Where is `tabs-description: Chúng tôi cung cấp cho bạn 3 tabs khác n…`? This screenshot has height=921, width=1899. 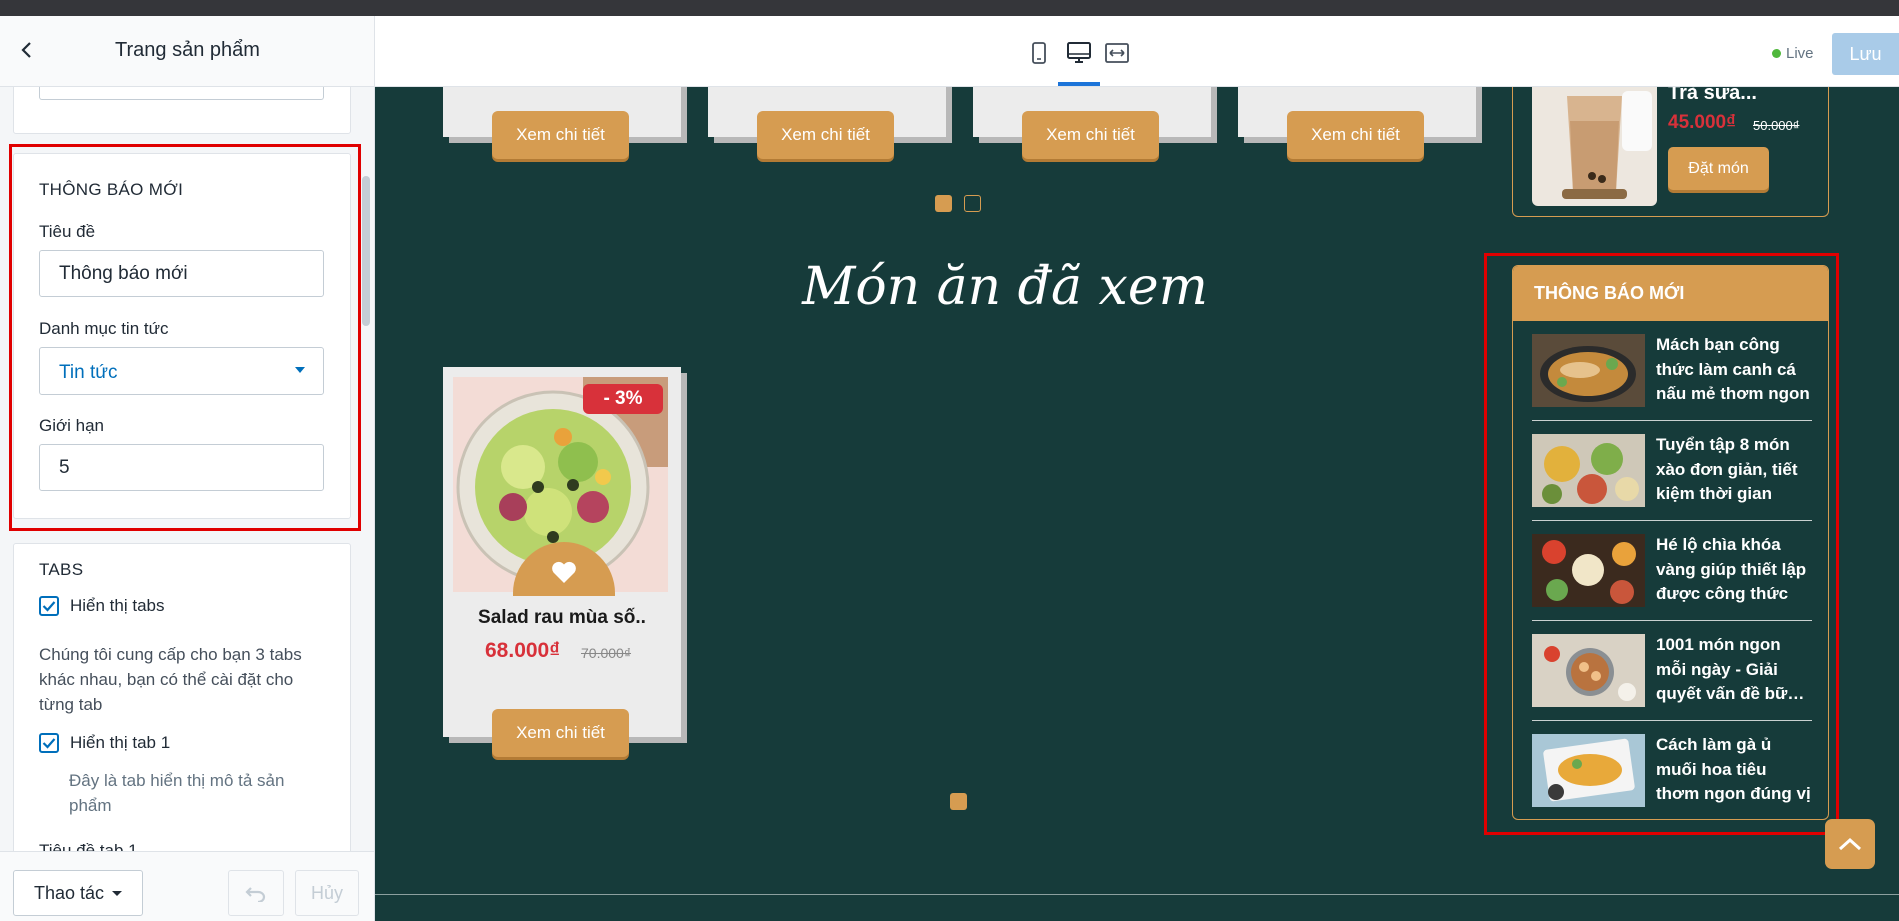 tabs-description: Chúng tôi cung cấp cho bạn 3 tabs khác n… is located at coordinates (170, 679).